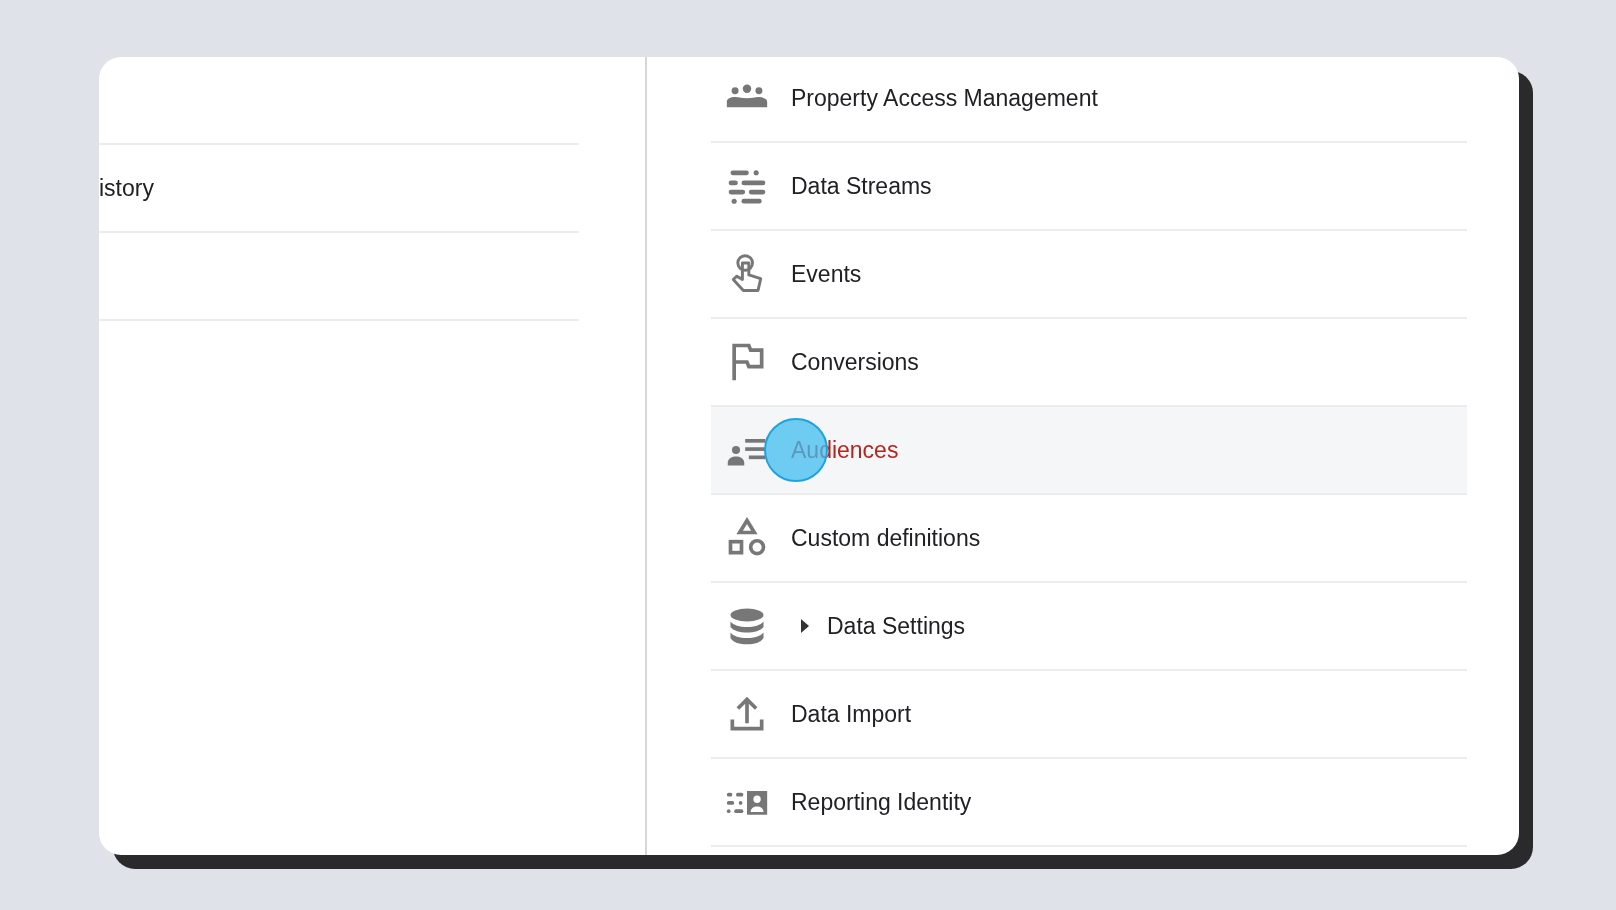 Image resolution: width=1616 pixels, height=910 pixels. I want to click on menu-item: Data Settings, so click(1089, 627).